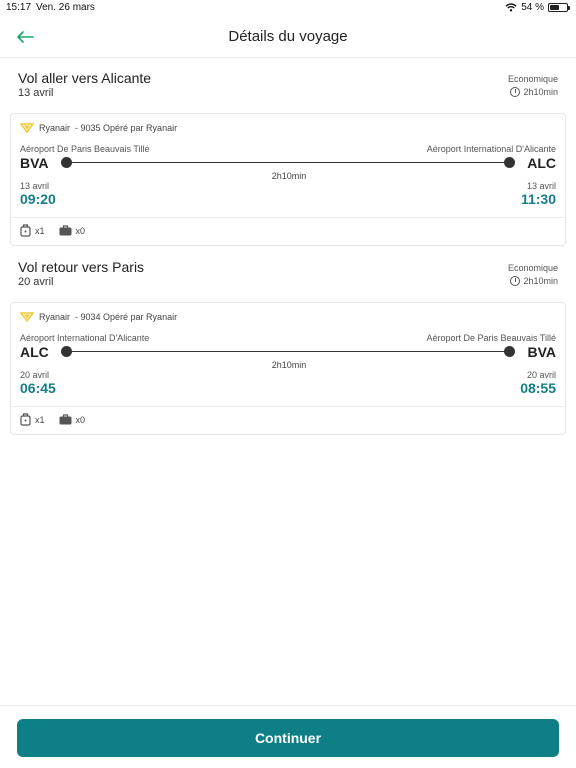 The image size is (576, 768). I want to click on footer: Continuer, so click(288, 736).